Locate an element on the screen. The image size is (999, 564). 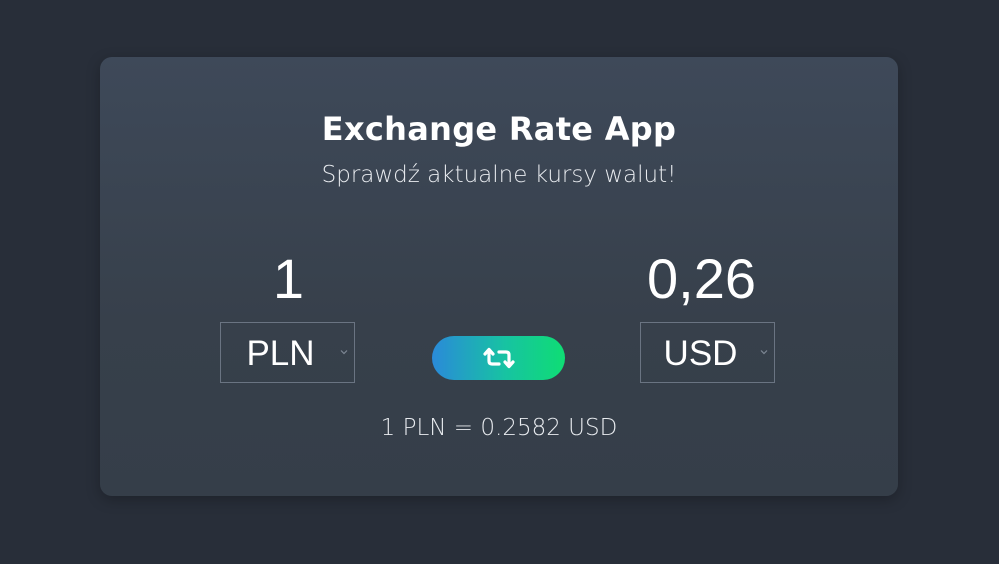
swap-currencies-button is located at coordinates (498, 358).